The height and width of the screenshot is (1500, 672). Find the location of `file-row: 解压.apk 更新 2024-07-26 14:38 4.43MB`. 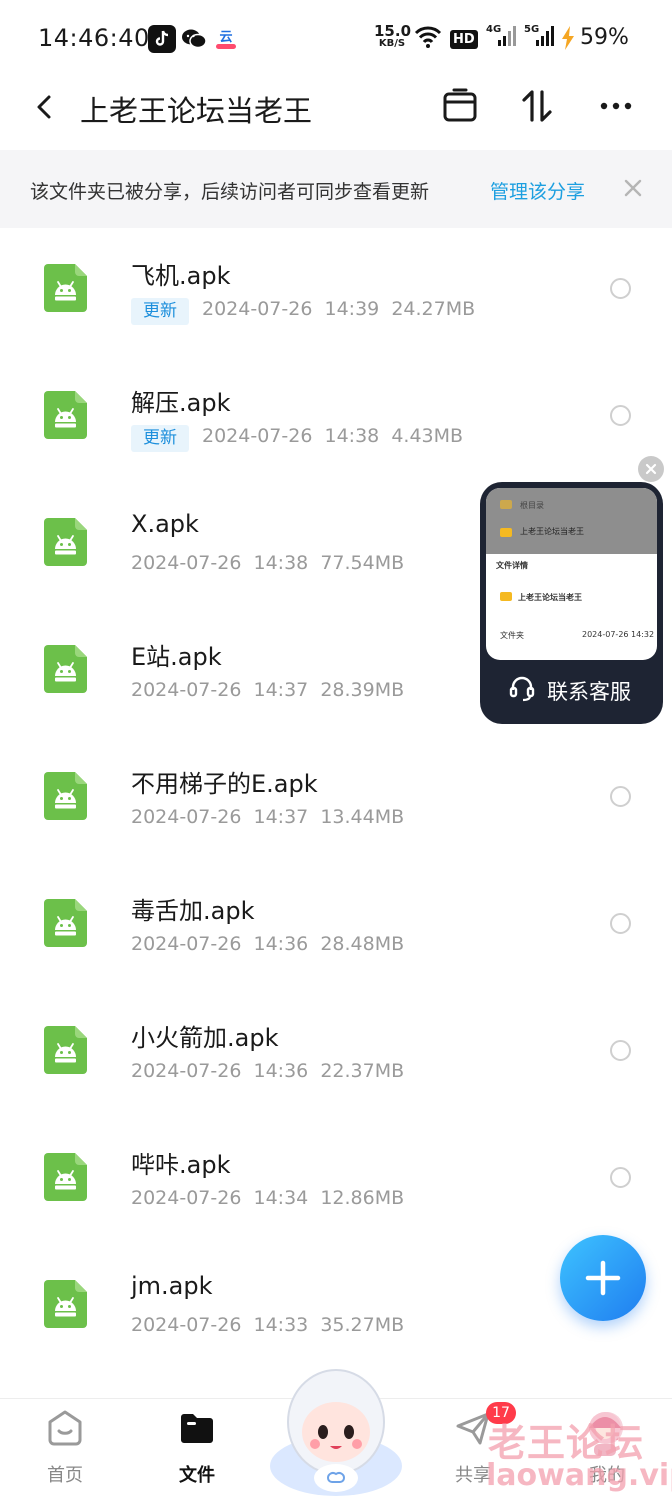

file-row: 解压.apk 更新 2024-07-26 14:38 4.43MB is located at coordinates (336, 418).